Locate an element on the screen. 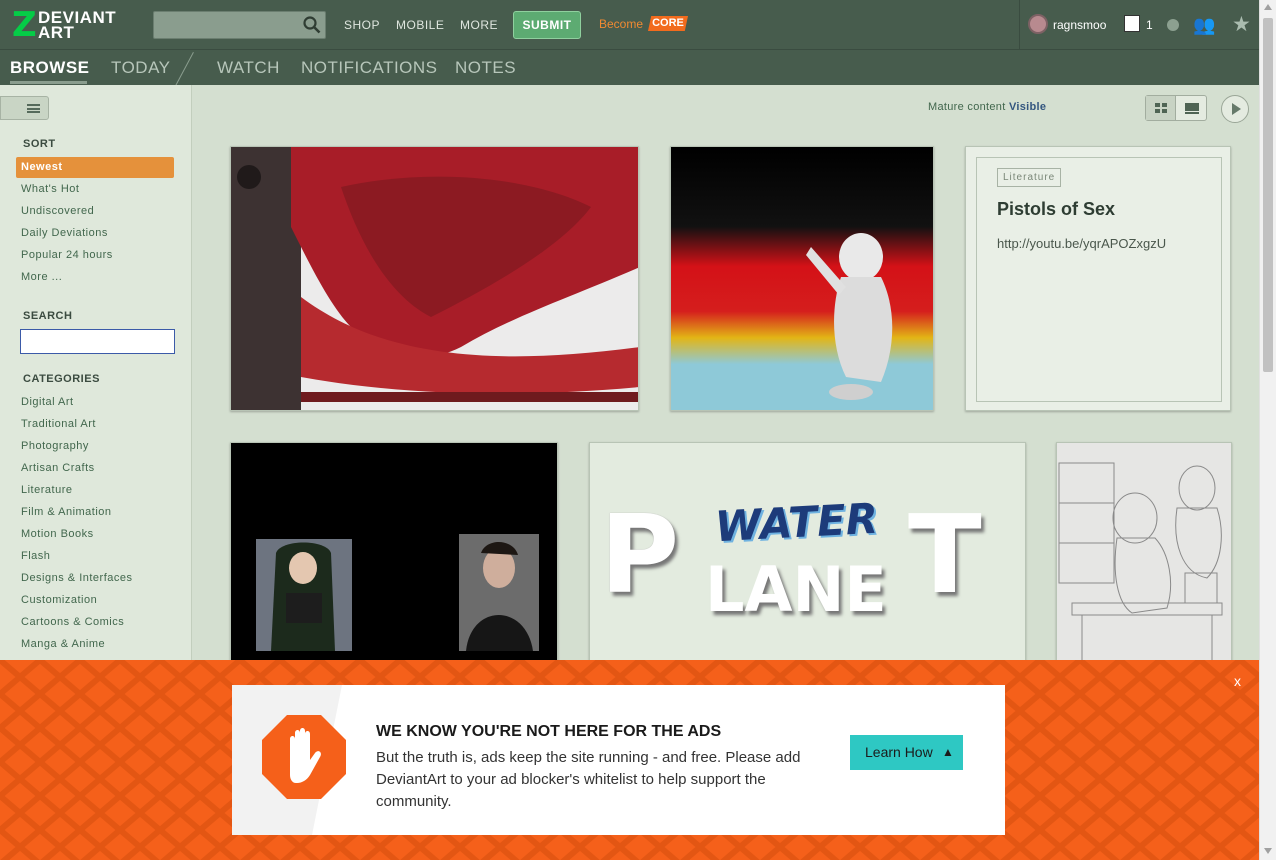 This screenshot has height=860, width=1276. sidebar-toggle-button is located at coordinates (24, 108).